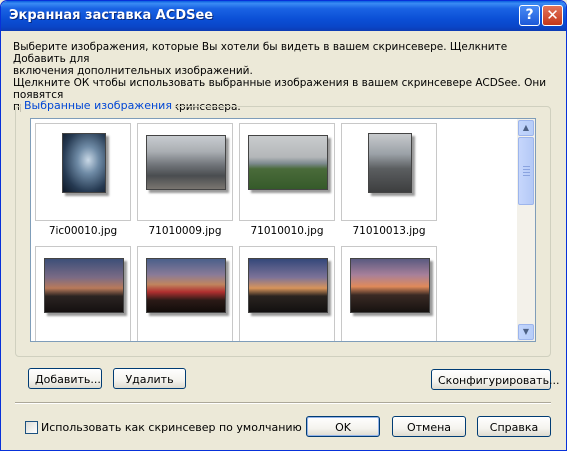 The image size is (567, 451). I want to click on chevron-up-icon: ▲, so click(526, 127).